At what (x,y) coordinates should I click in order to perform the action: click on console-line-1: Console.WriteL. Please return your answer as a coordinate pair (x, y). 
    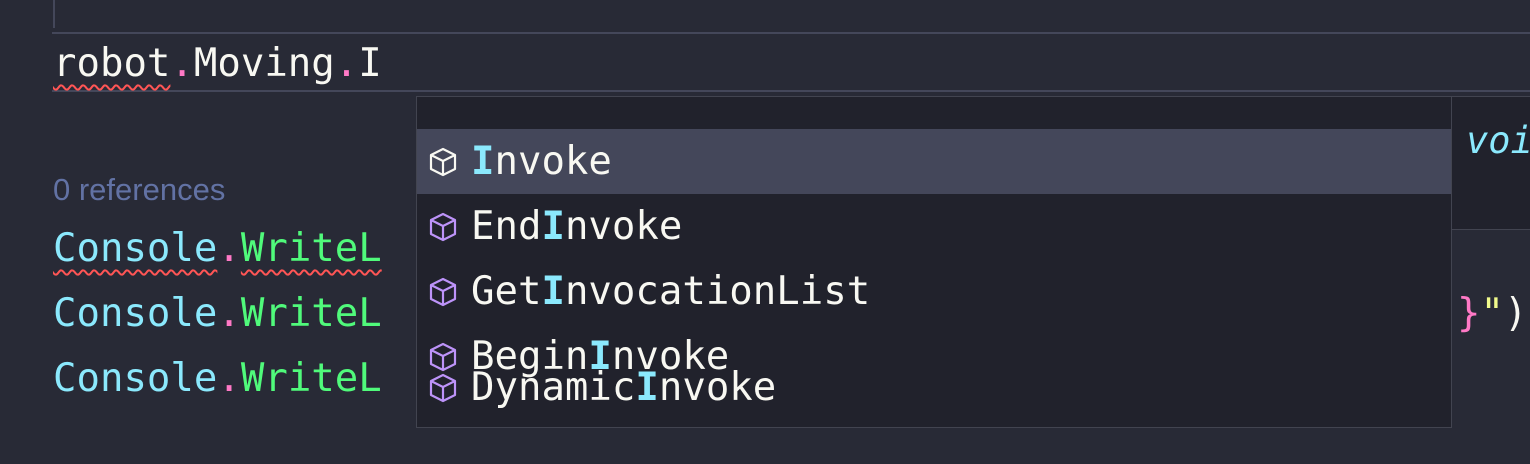
    Looking at the image, I should click on (217, 249).